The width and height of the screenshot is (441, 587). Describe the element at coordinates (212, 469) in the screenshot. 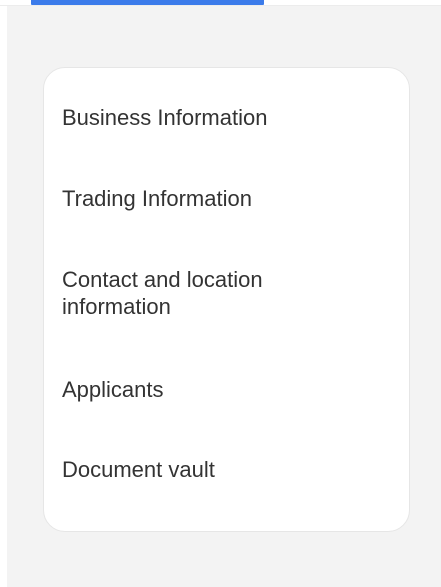

I see `nav-item-document-vault: Document vault` at that location.